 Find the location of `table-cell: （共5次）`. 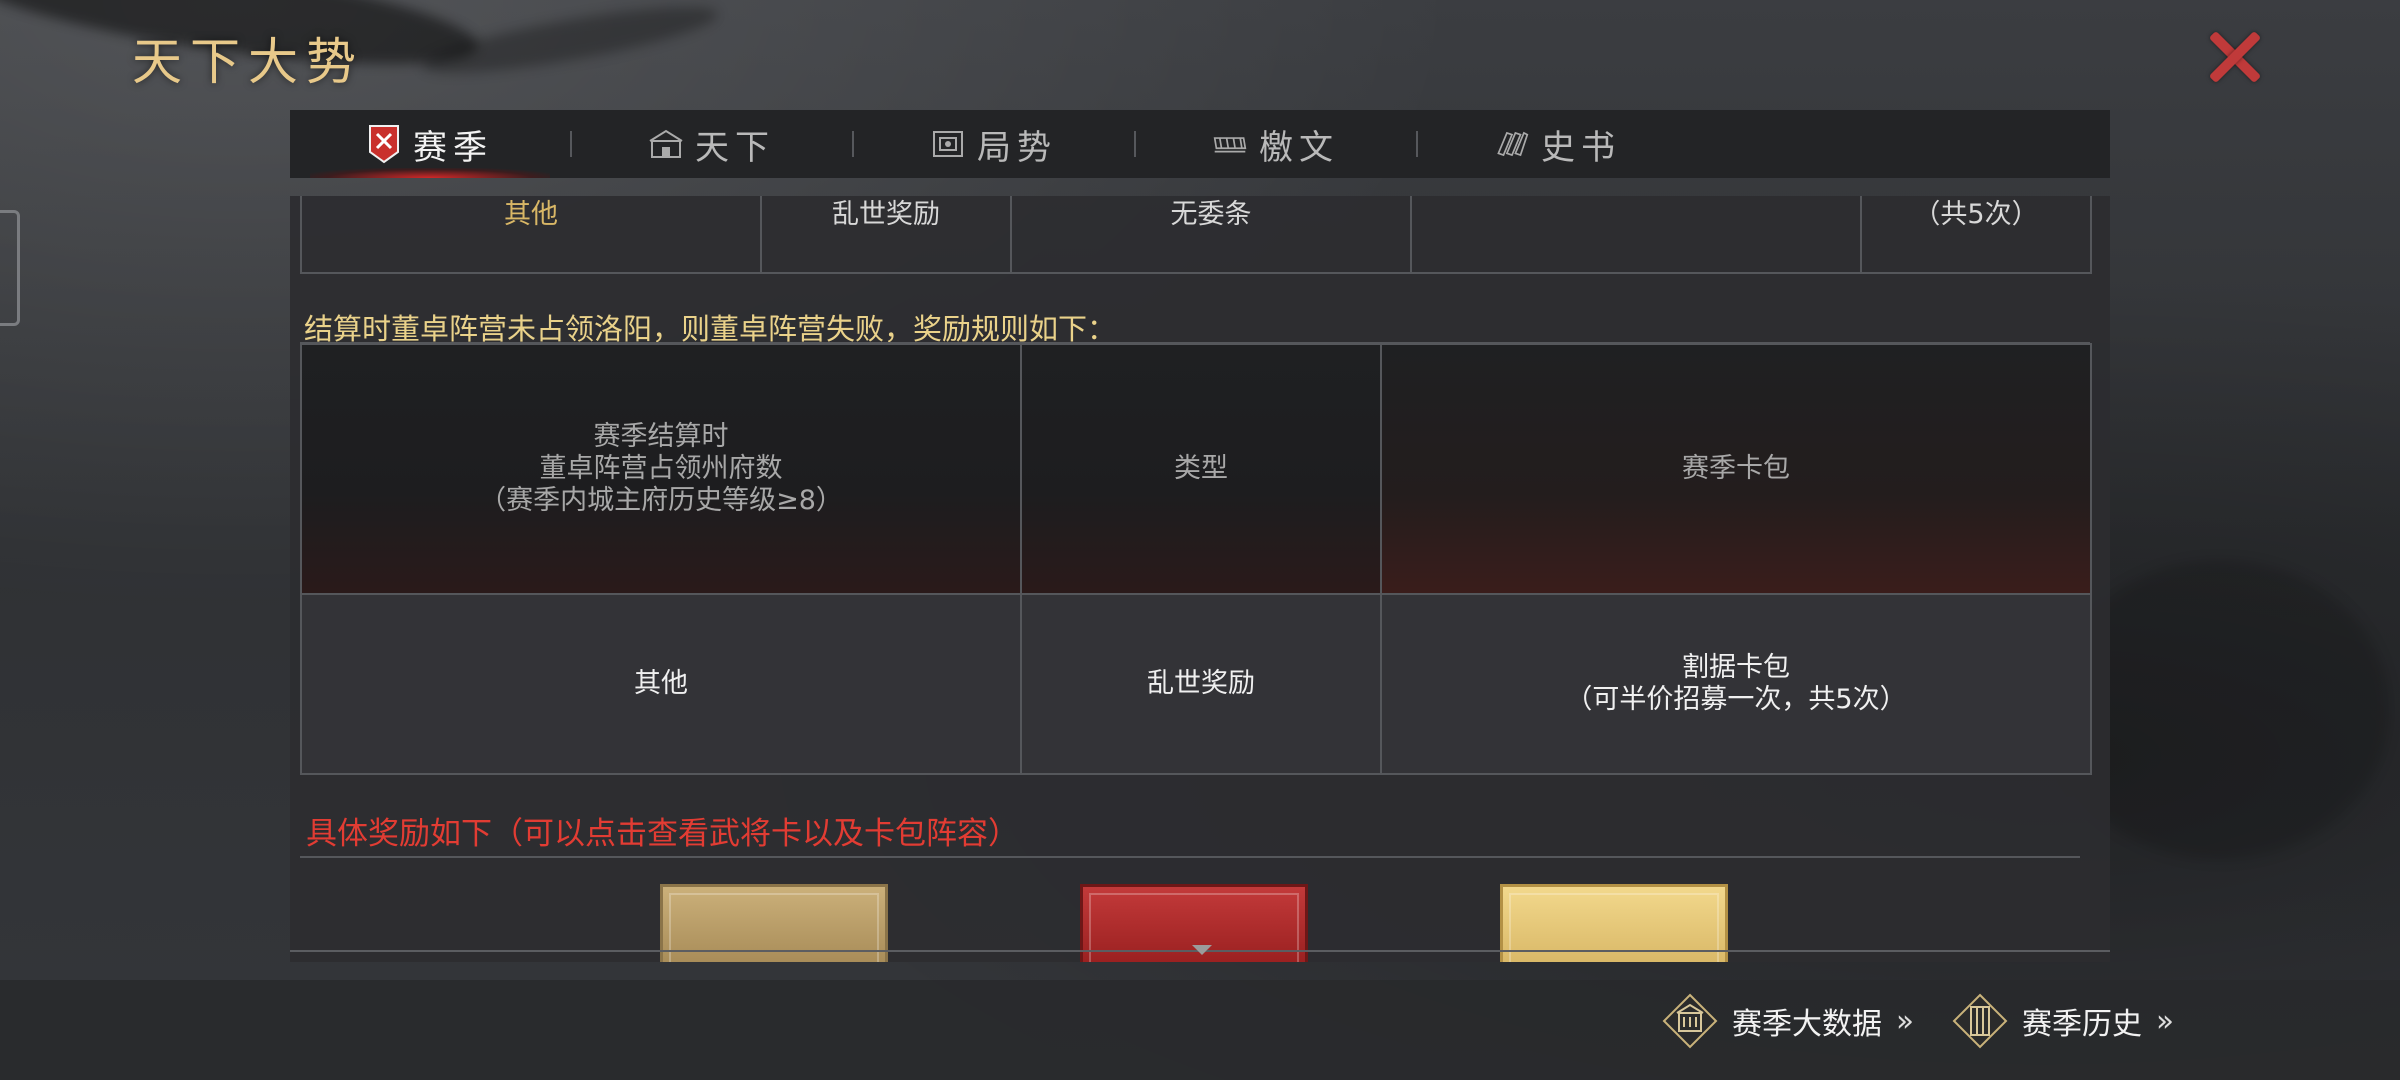

table-cell: （共5次） is located at coordinates (1976, 235).